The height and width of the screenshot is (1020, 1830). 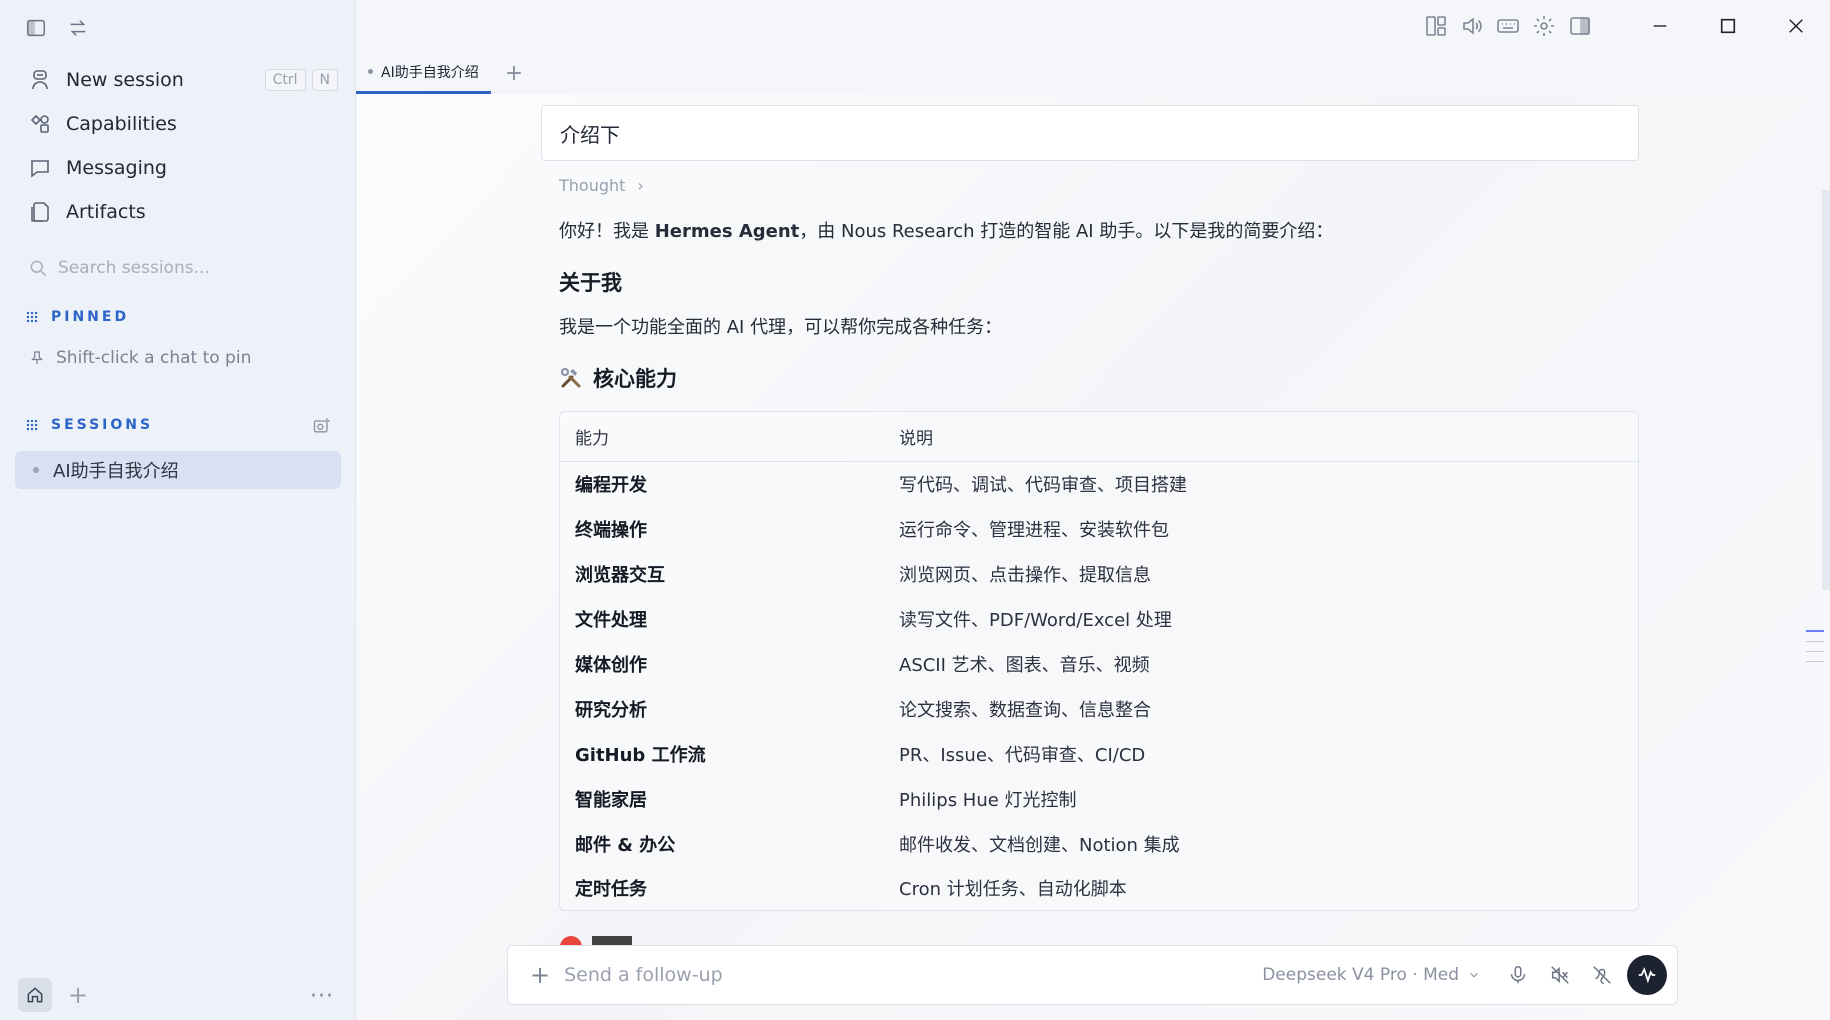 What do you see at coordinates (1035, 621) in the screenshot?
I see `capability-description: 读写文件、PDF/Word/Excel 处理` at bounding box center [1035, 621].